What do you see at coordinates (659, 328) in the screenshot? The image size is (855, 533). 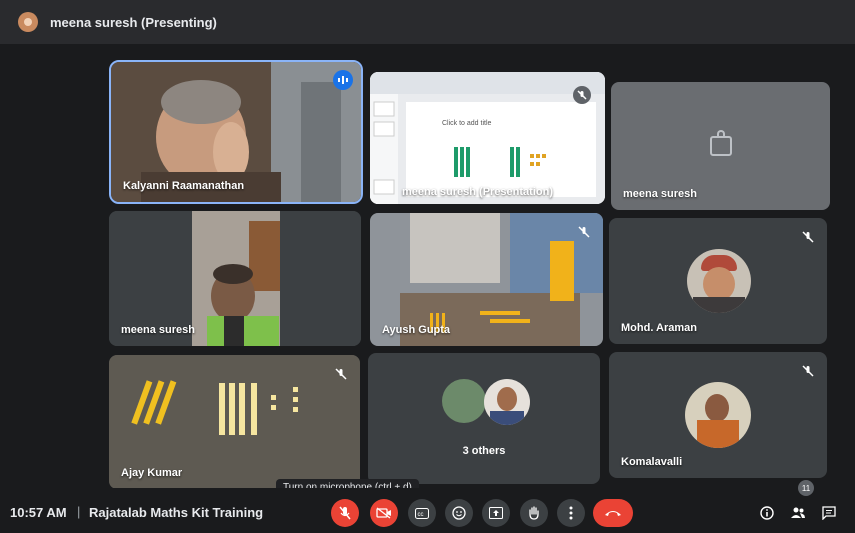 I see `participant-name: Mohd. Araman` at bounding box center [659, 328].